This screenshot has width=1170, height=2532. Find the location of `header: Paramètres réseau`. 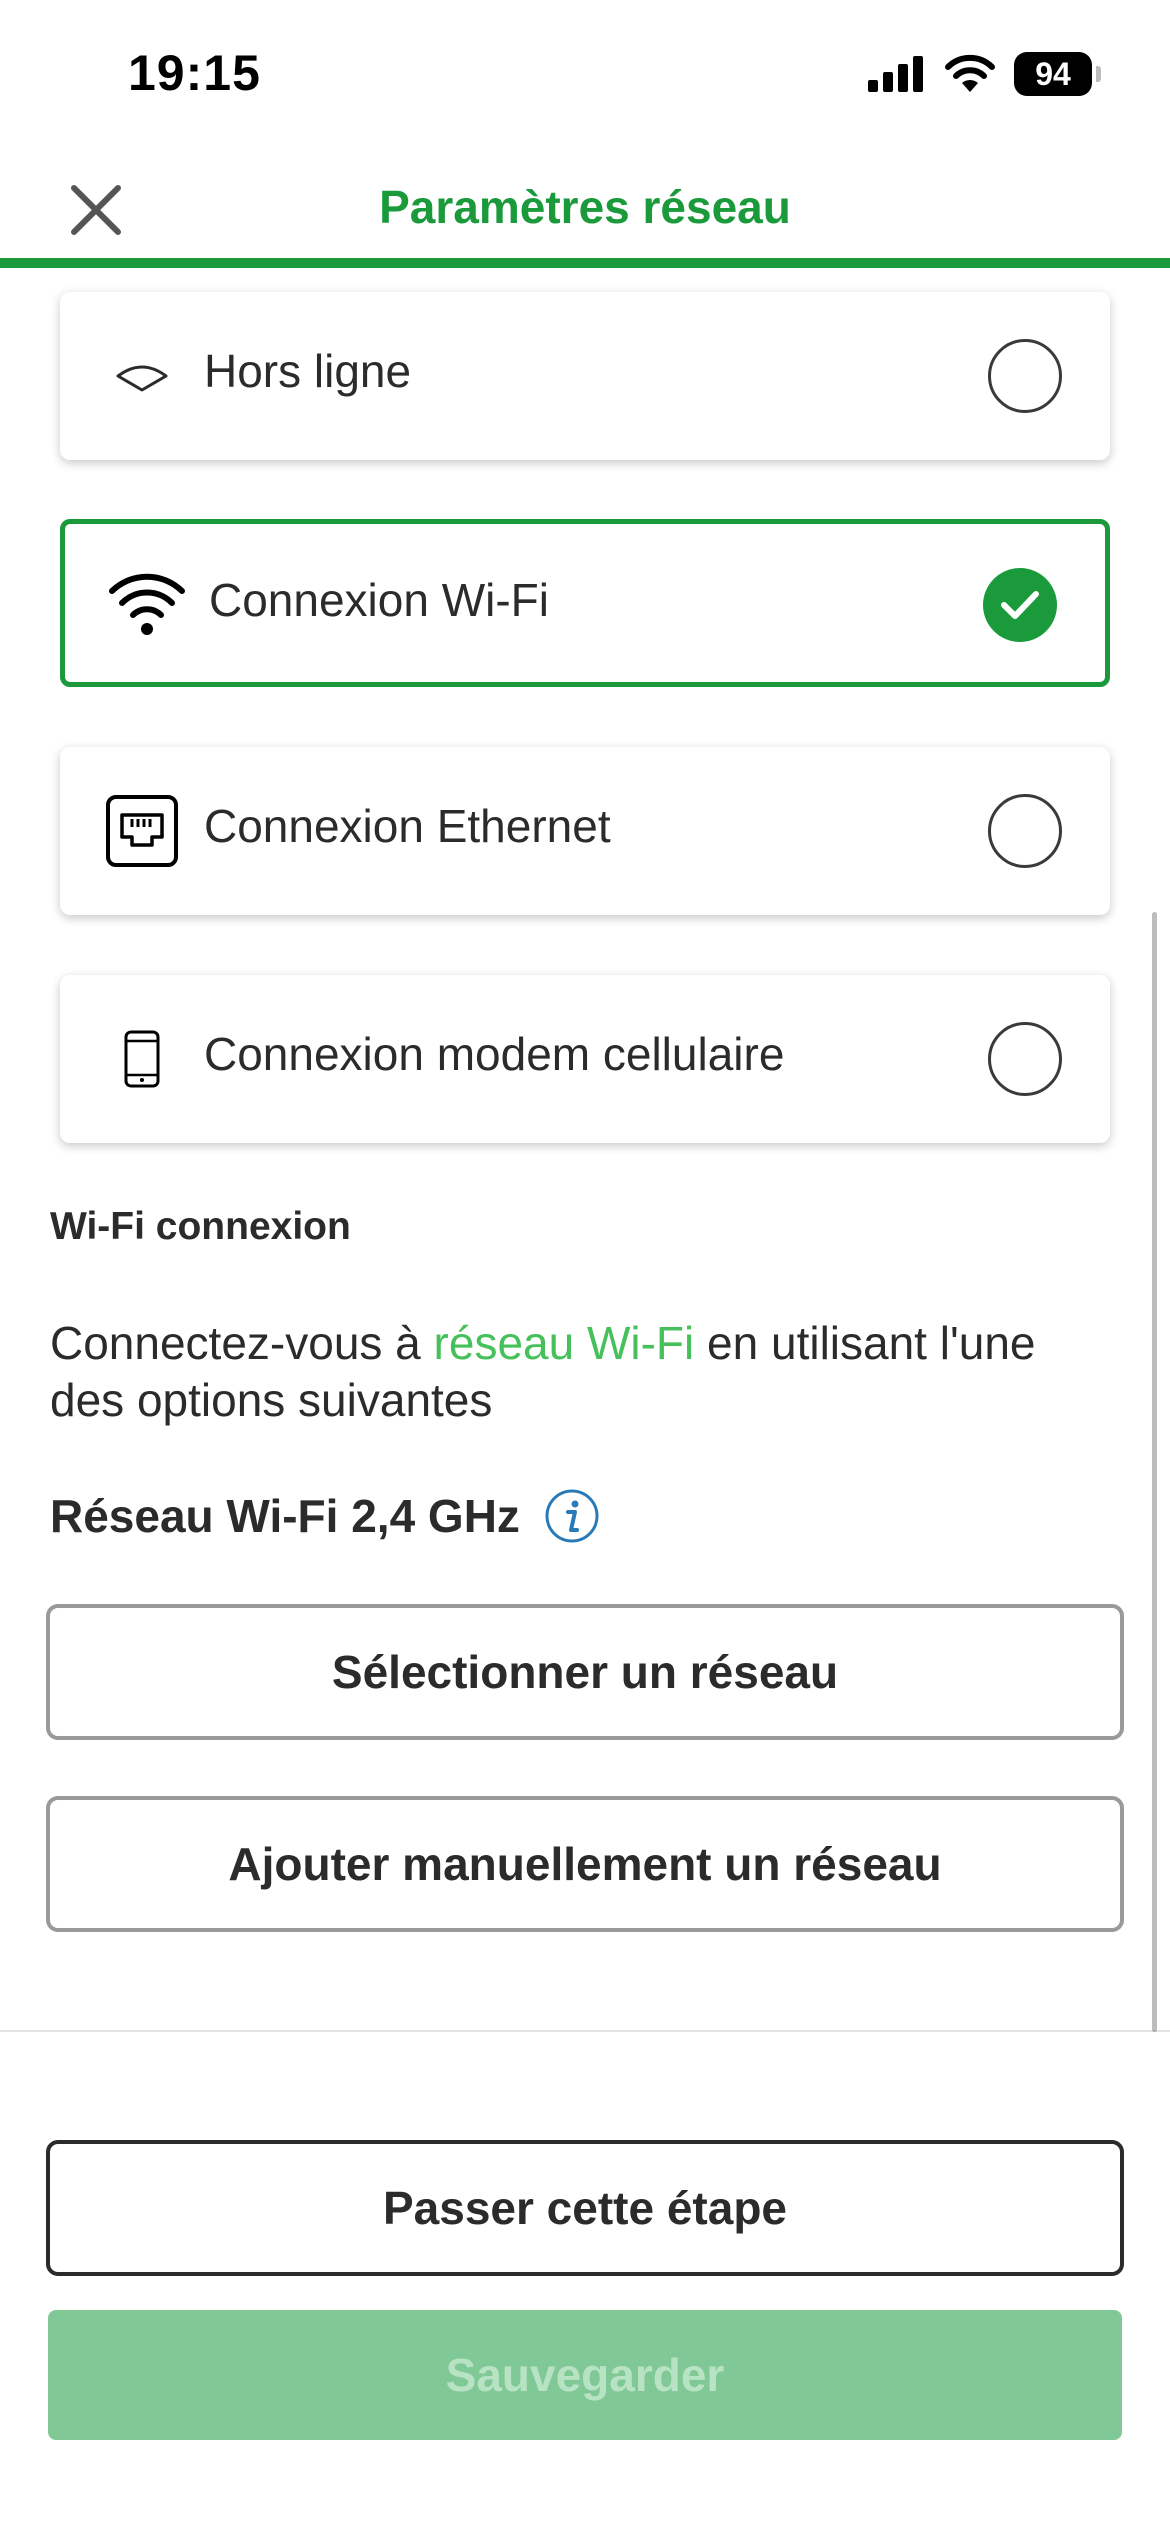

header: Paramètres réseau is located at coordinates (585, 205).